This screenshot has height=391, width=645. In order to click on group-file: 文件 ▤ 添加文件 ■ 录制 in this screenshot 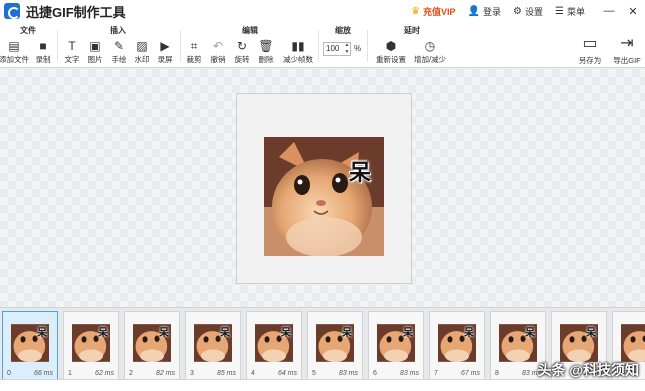, I will do `click(28, 45)`.